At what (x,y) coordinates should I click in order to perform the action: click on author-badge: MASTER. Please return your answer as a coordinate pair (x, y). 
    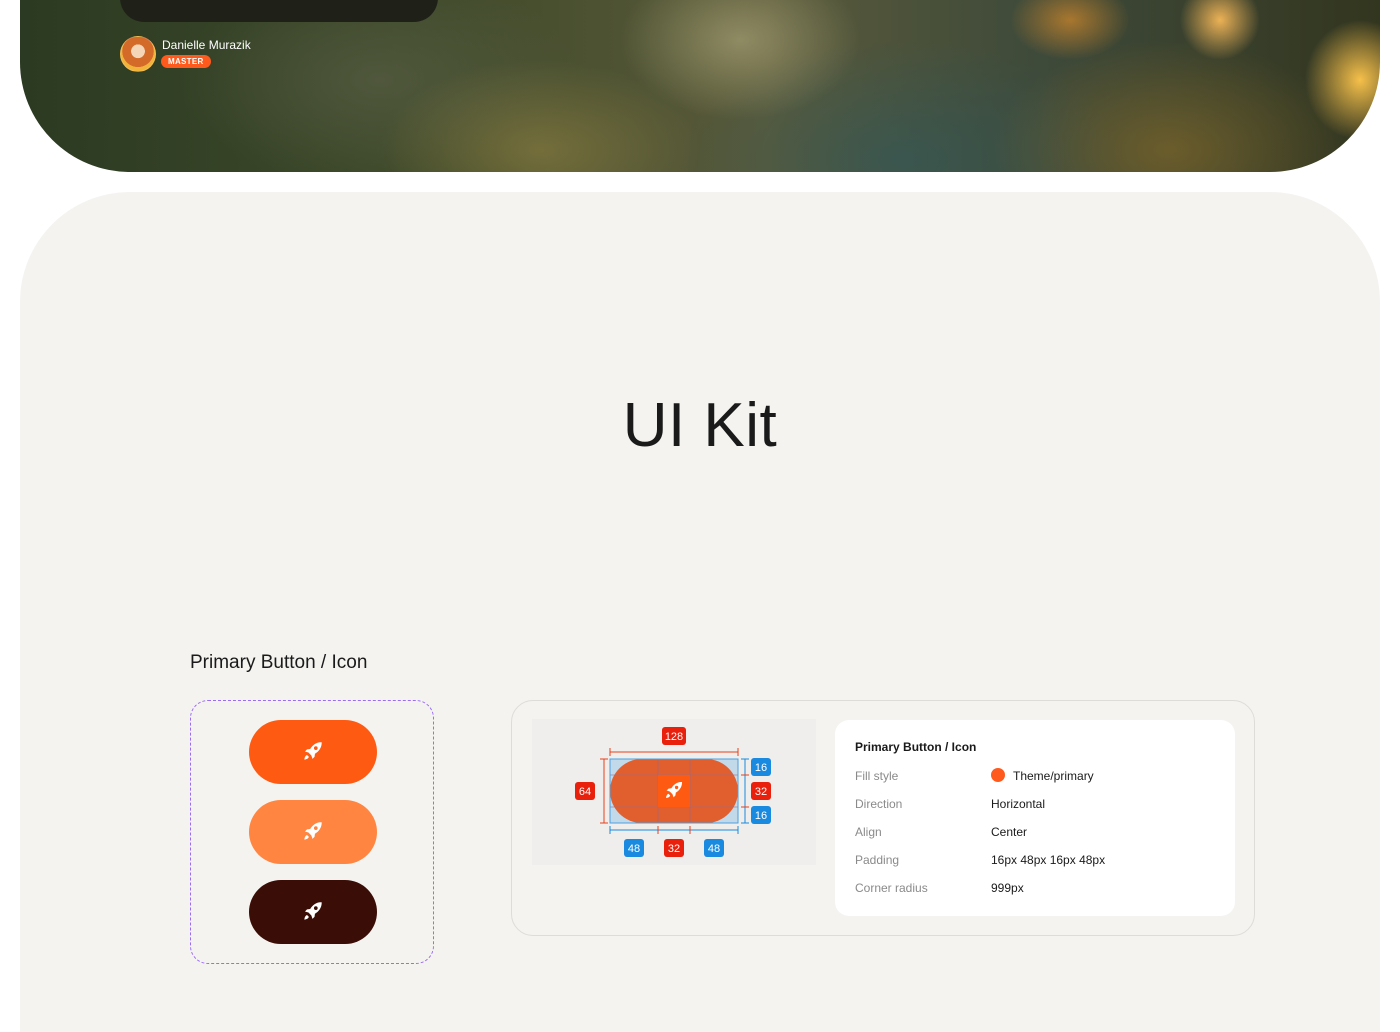
    Looking at the image, I should click on (186, 61).